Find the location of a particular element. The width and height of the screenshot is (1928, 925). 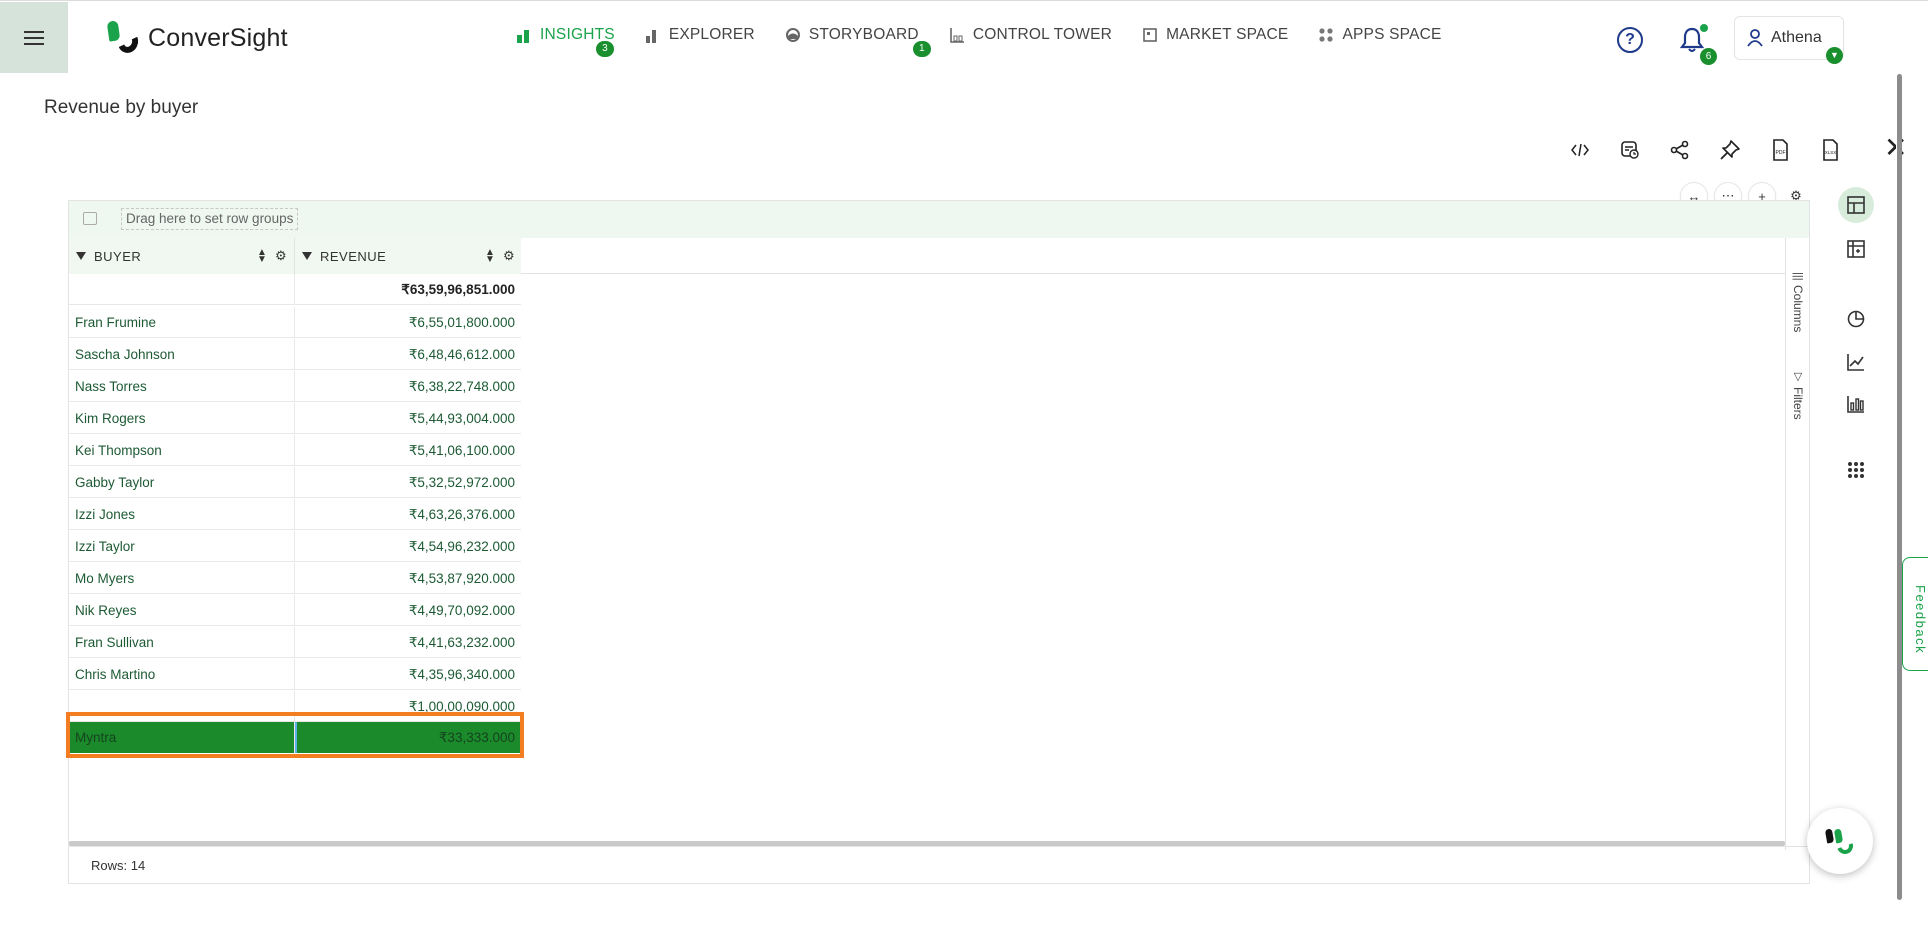

side-tab-filters: ▽ Filters is located at coordinates (1798, 395).